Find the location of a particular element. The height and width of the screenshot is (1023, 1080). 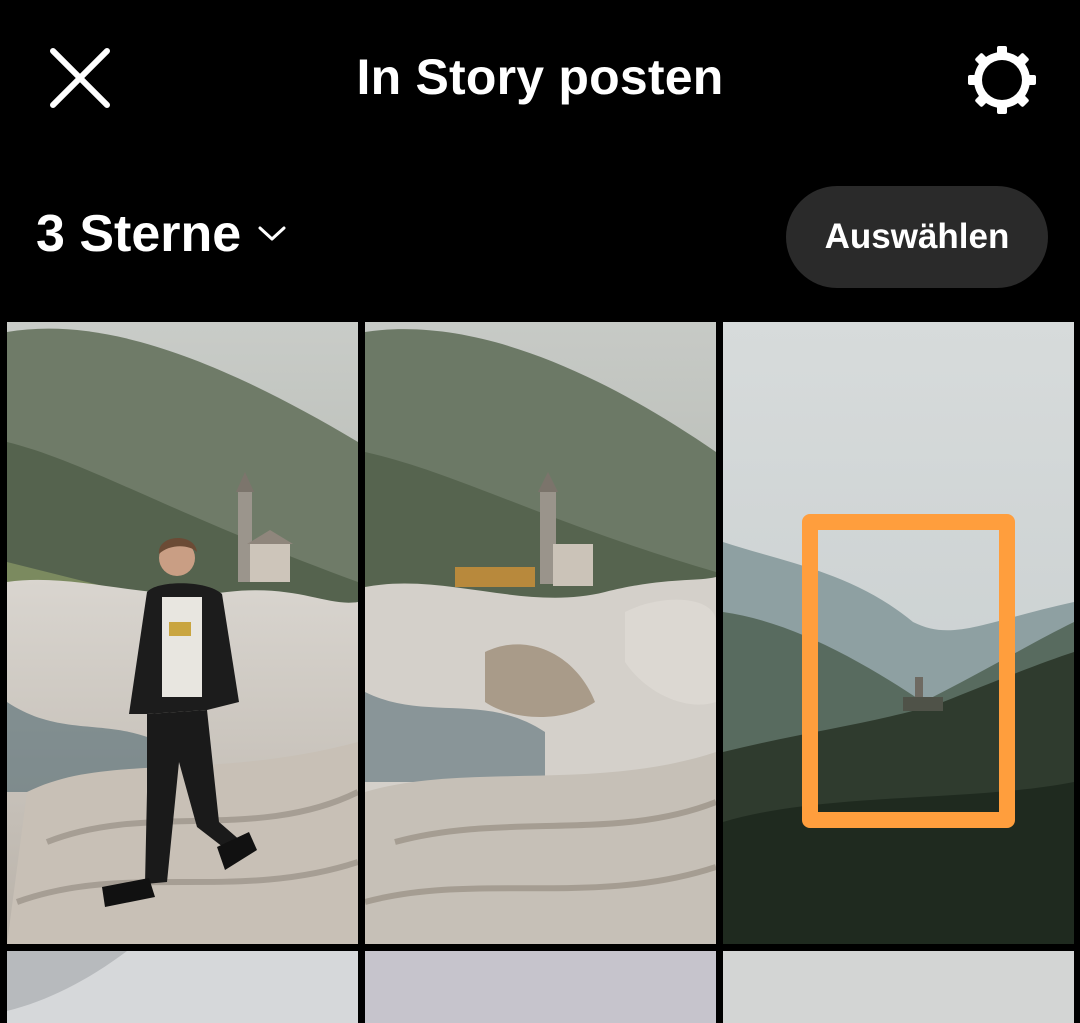

photo-cloudy-sky is located at coordinates (182, 987).